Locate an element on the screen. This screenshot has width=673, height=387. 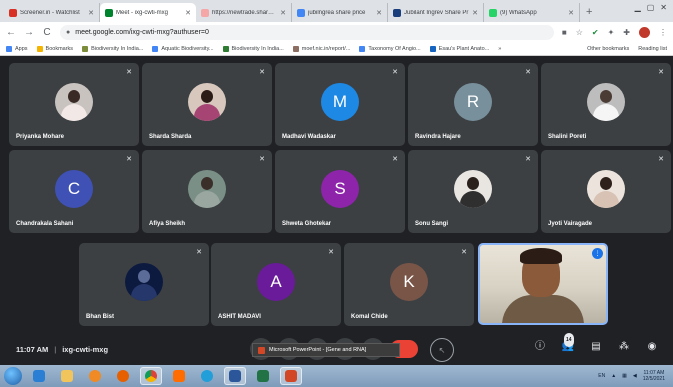
powerpoint-popup-title: Microsoft PowerPoint - [Gene and RNA] is located at coordinates (318, 350).